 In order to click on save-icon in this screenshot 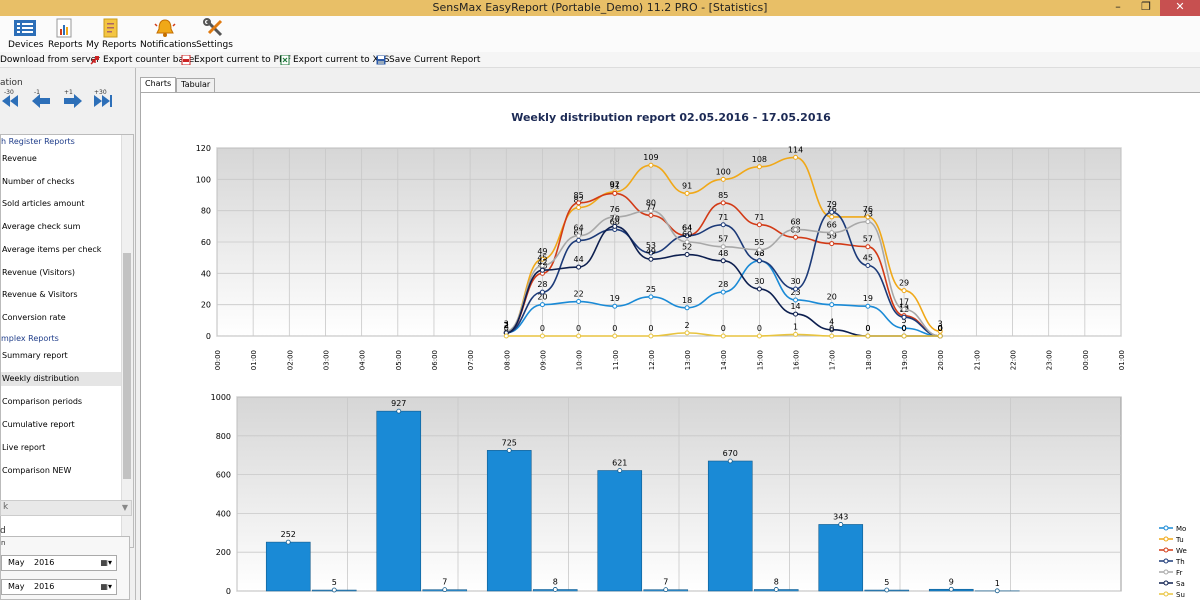, I will do `click(381, 60)`.